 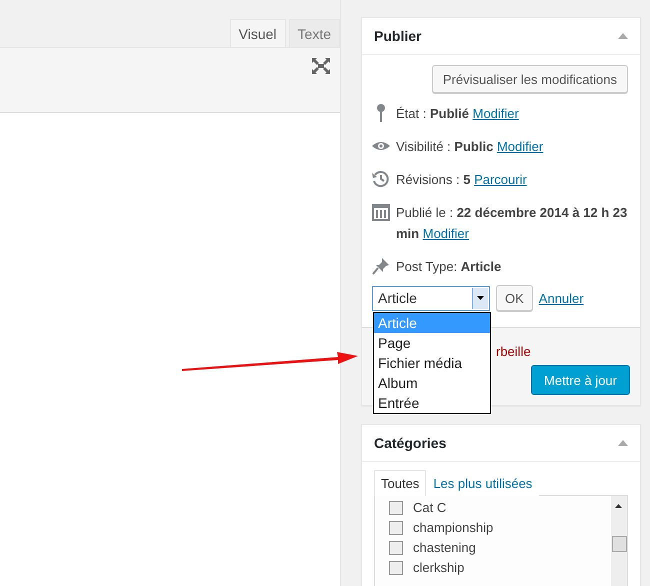 What do you see at coordinates (410, 443) in the screenshot?
I see `panel-title: Catégories` at bounding box center [410, 443].